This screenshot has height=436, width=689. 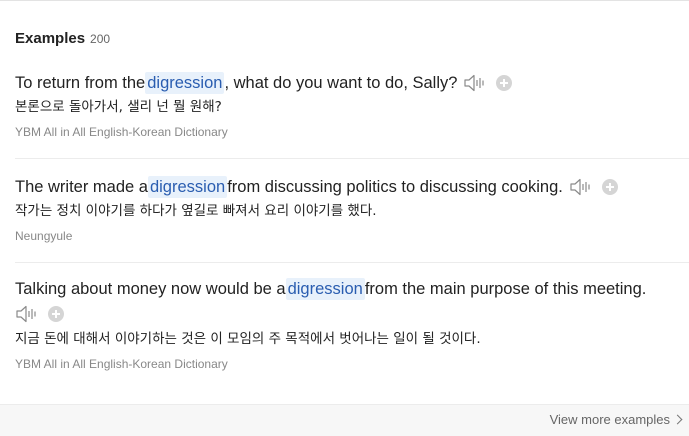 I want to click on example-source: Neungyule, so click(x=44, y=236).